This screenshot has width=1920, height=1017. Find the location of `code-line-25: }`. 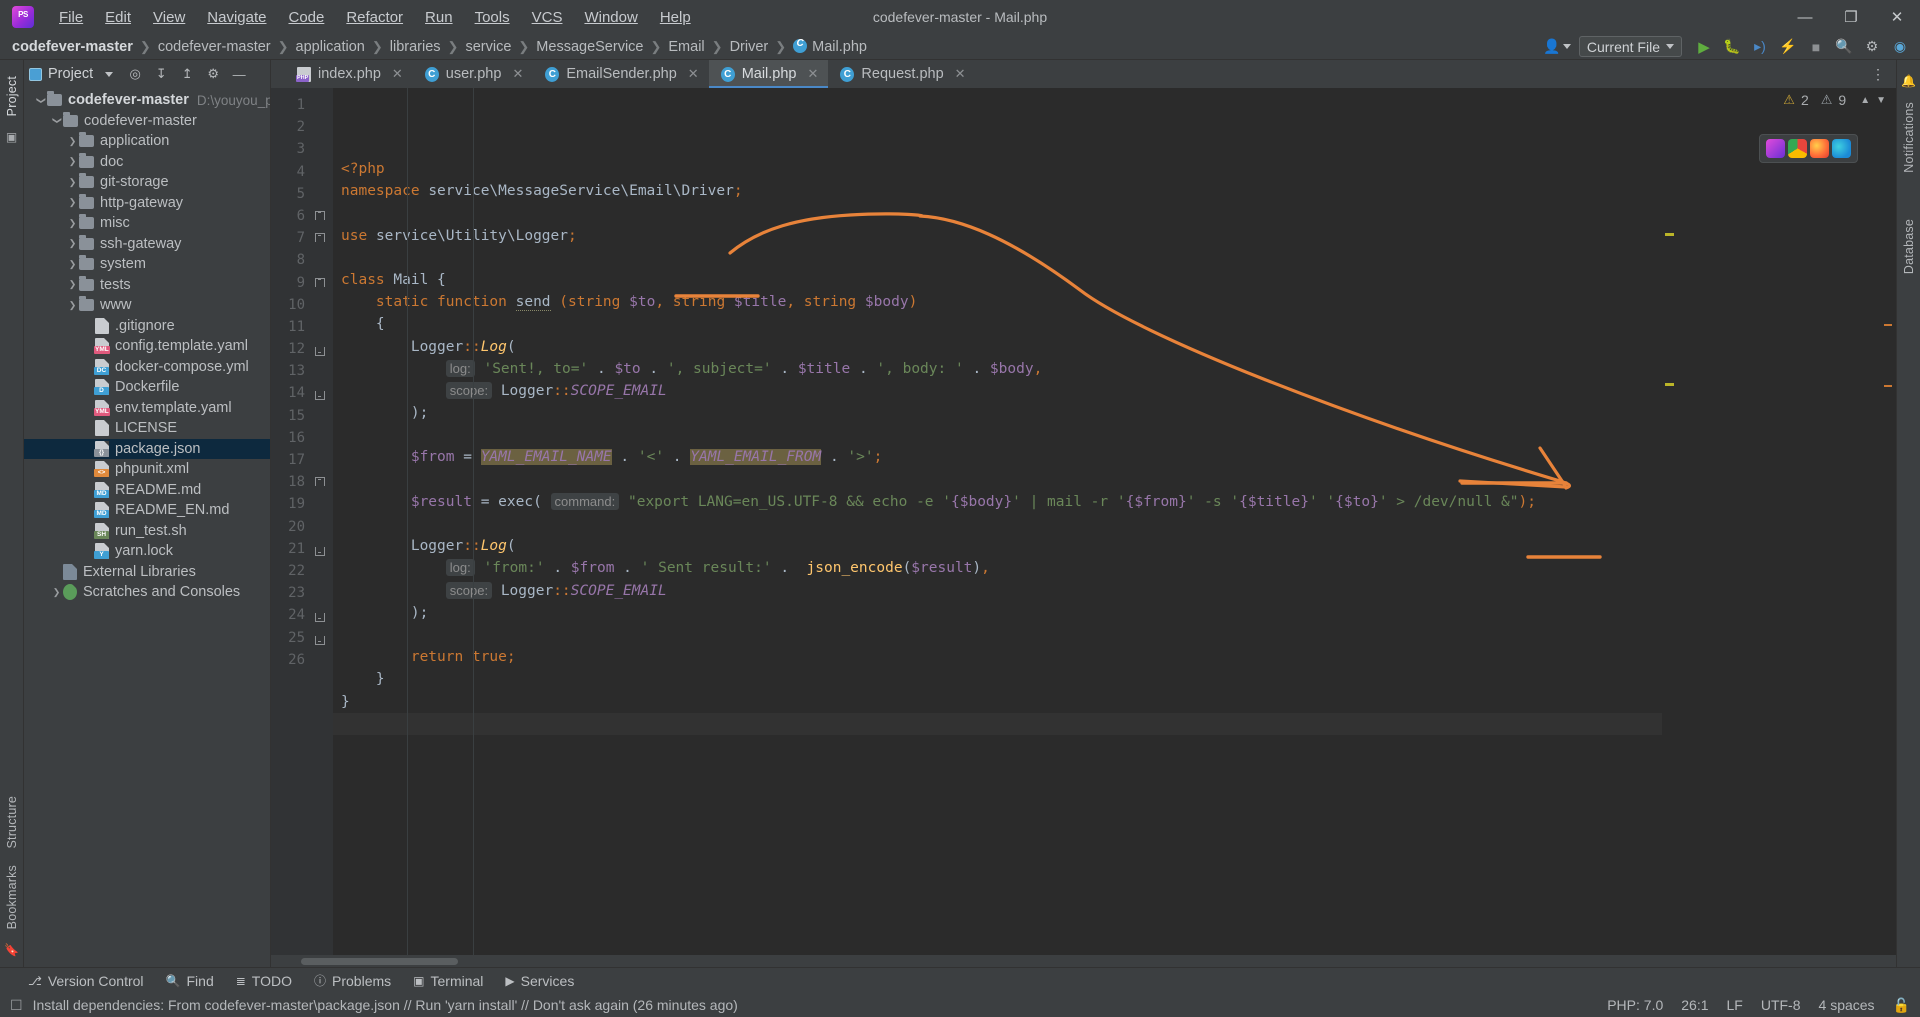

code-line-25: } is located at coordinates (997, 702).